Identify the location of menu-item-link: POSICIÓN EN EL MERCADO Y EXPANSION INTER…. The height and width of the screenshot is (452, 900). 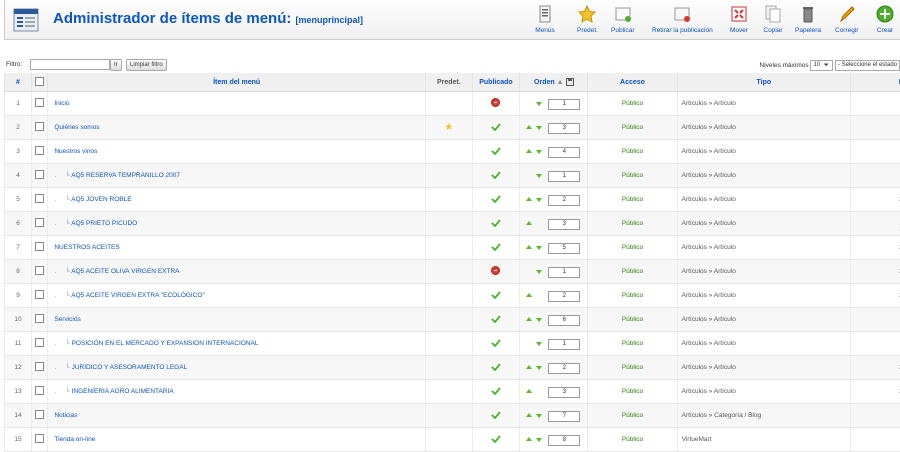
(165, 343).